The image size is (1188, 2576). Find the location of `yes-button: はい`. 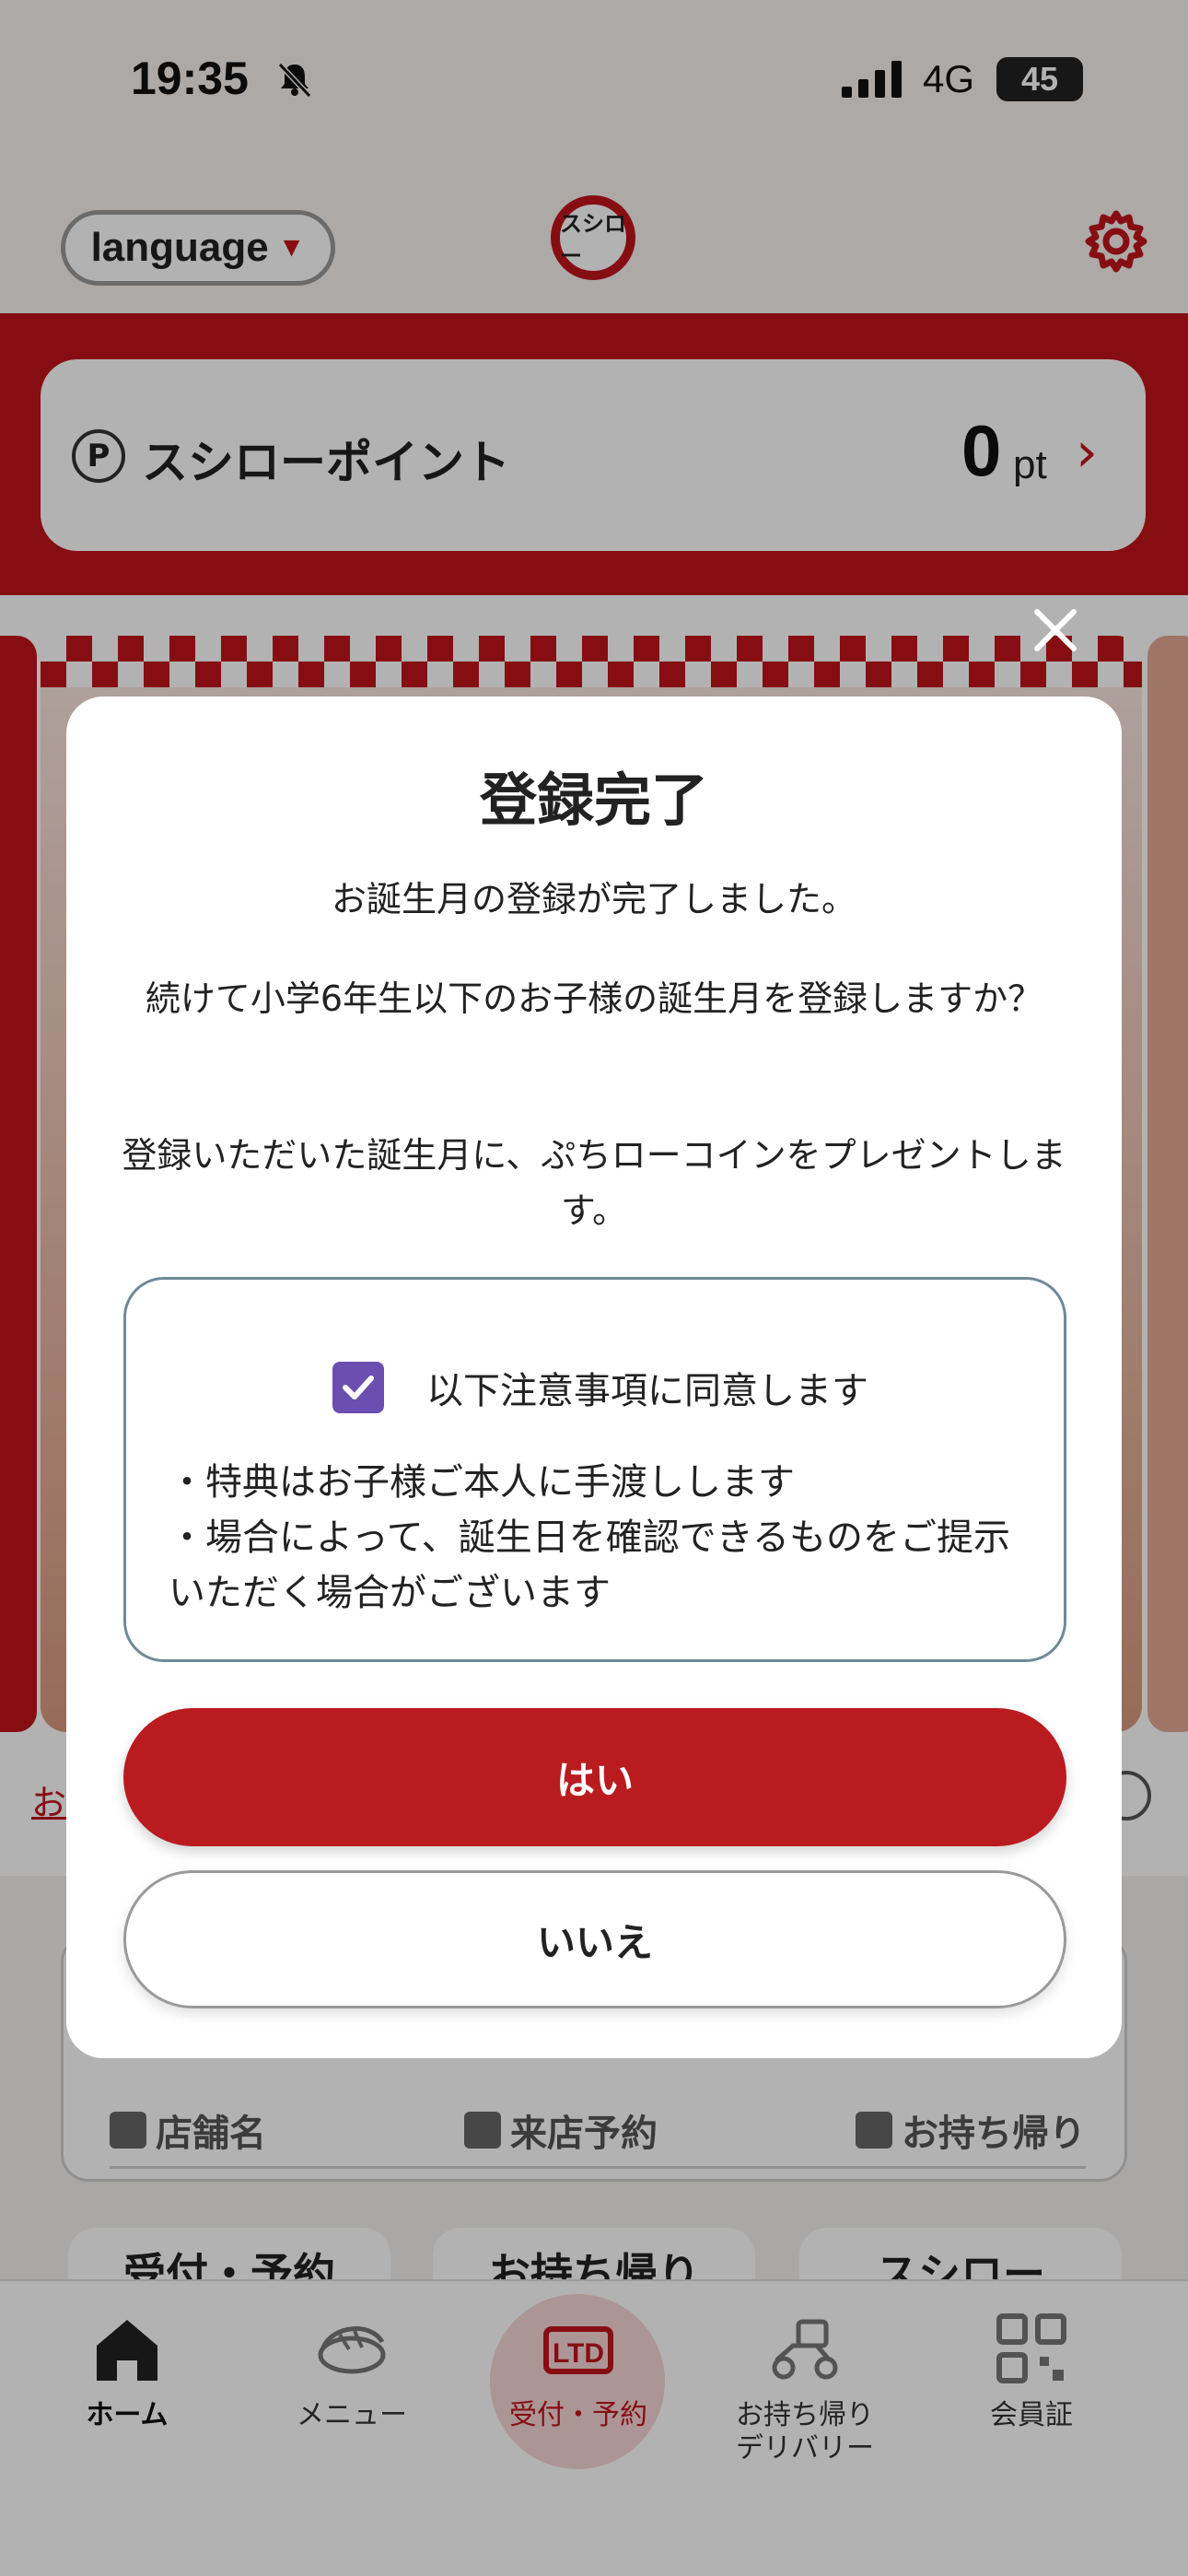

yes-button: はい is located at coordinates (594, 1777).